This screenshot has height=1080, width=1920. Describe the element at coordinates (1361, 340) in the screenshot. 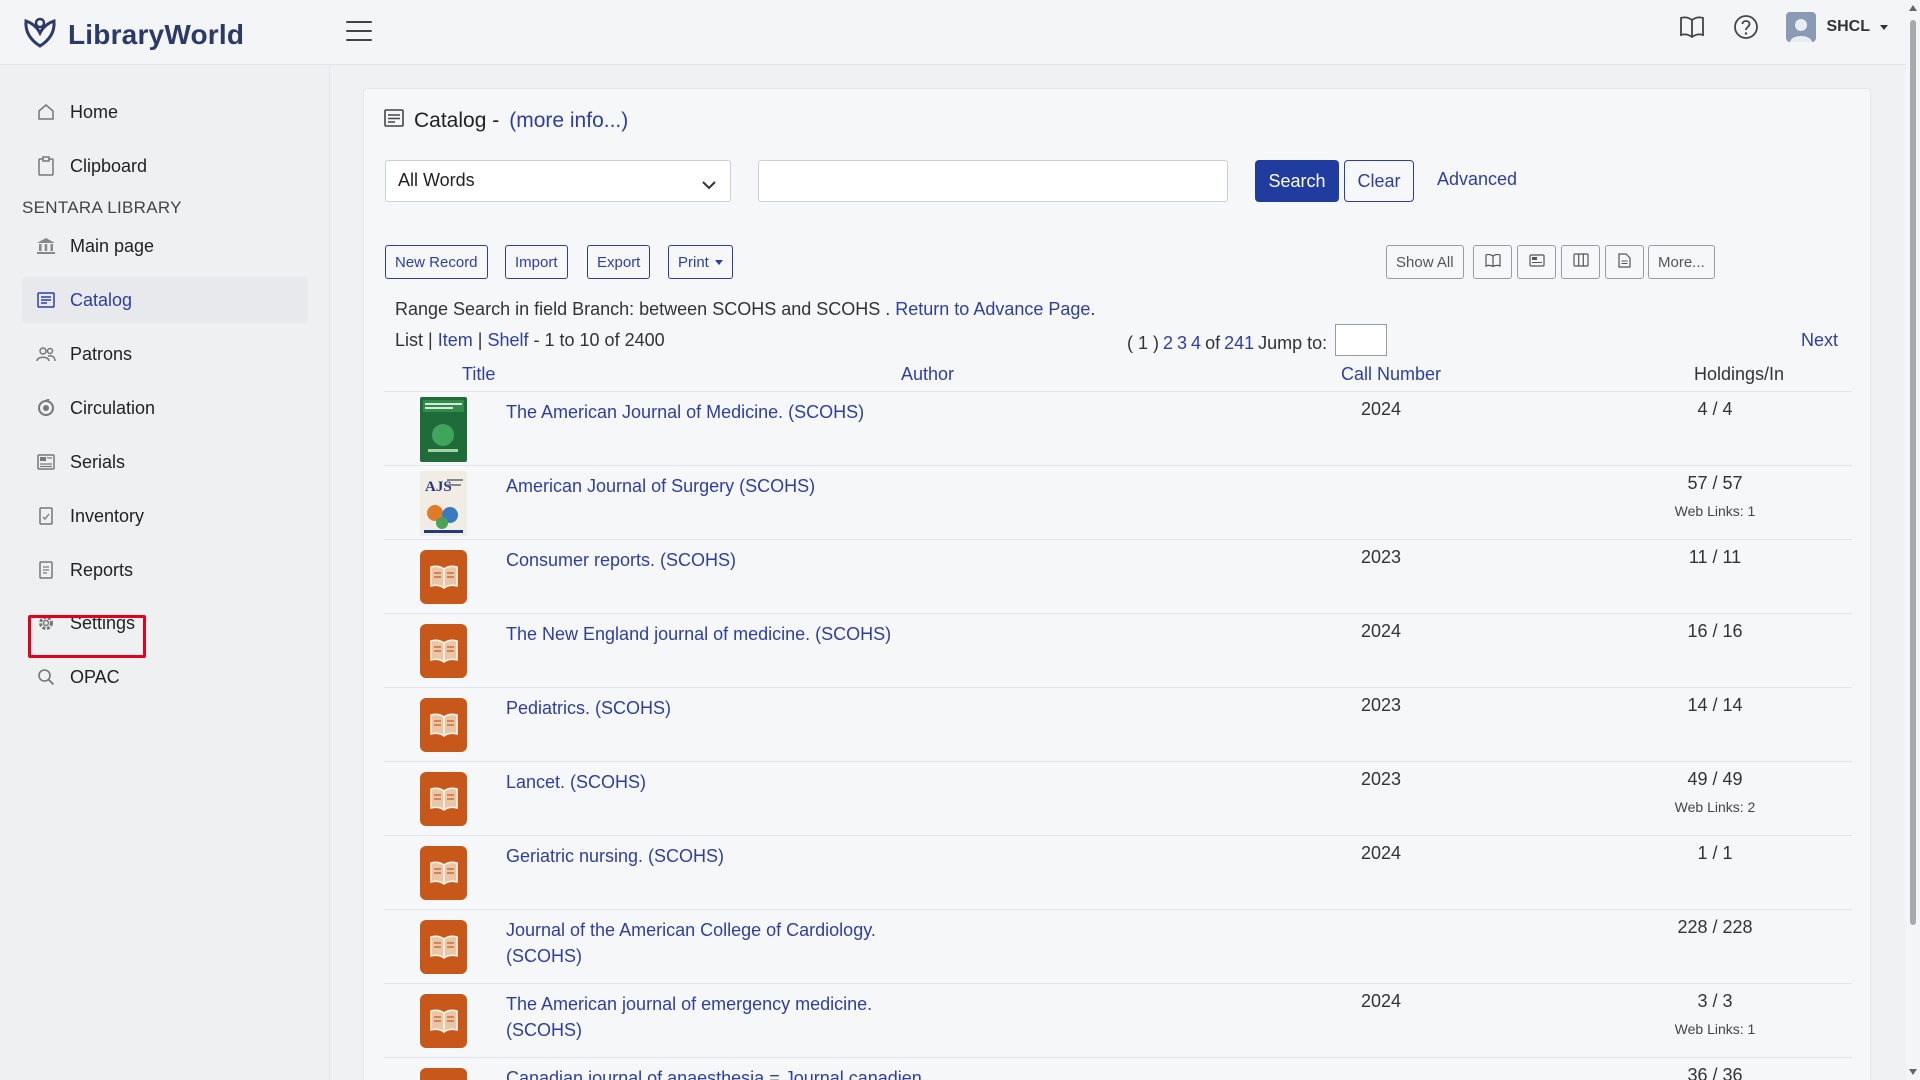

I see `jump-to-input` at that location.